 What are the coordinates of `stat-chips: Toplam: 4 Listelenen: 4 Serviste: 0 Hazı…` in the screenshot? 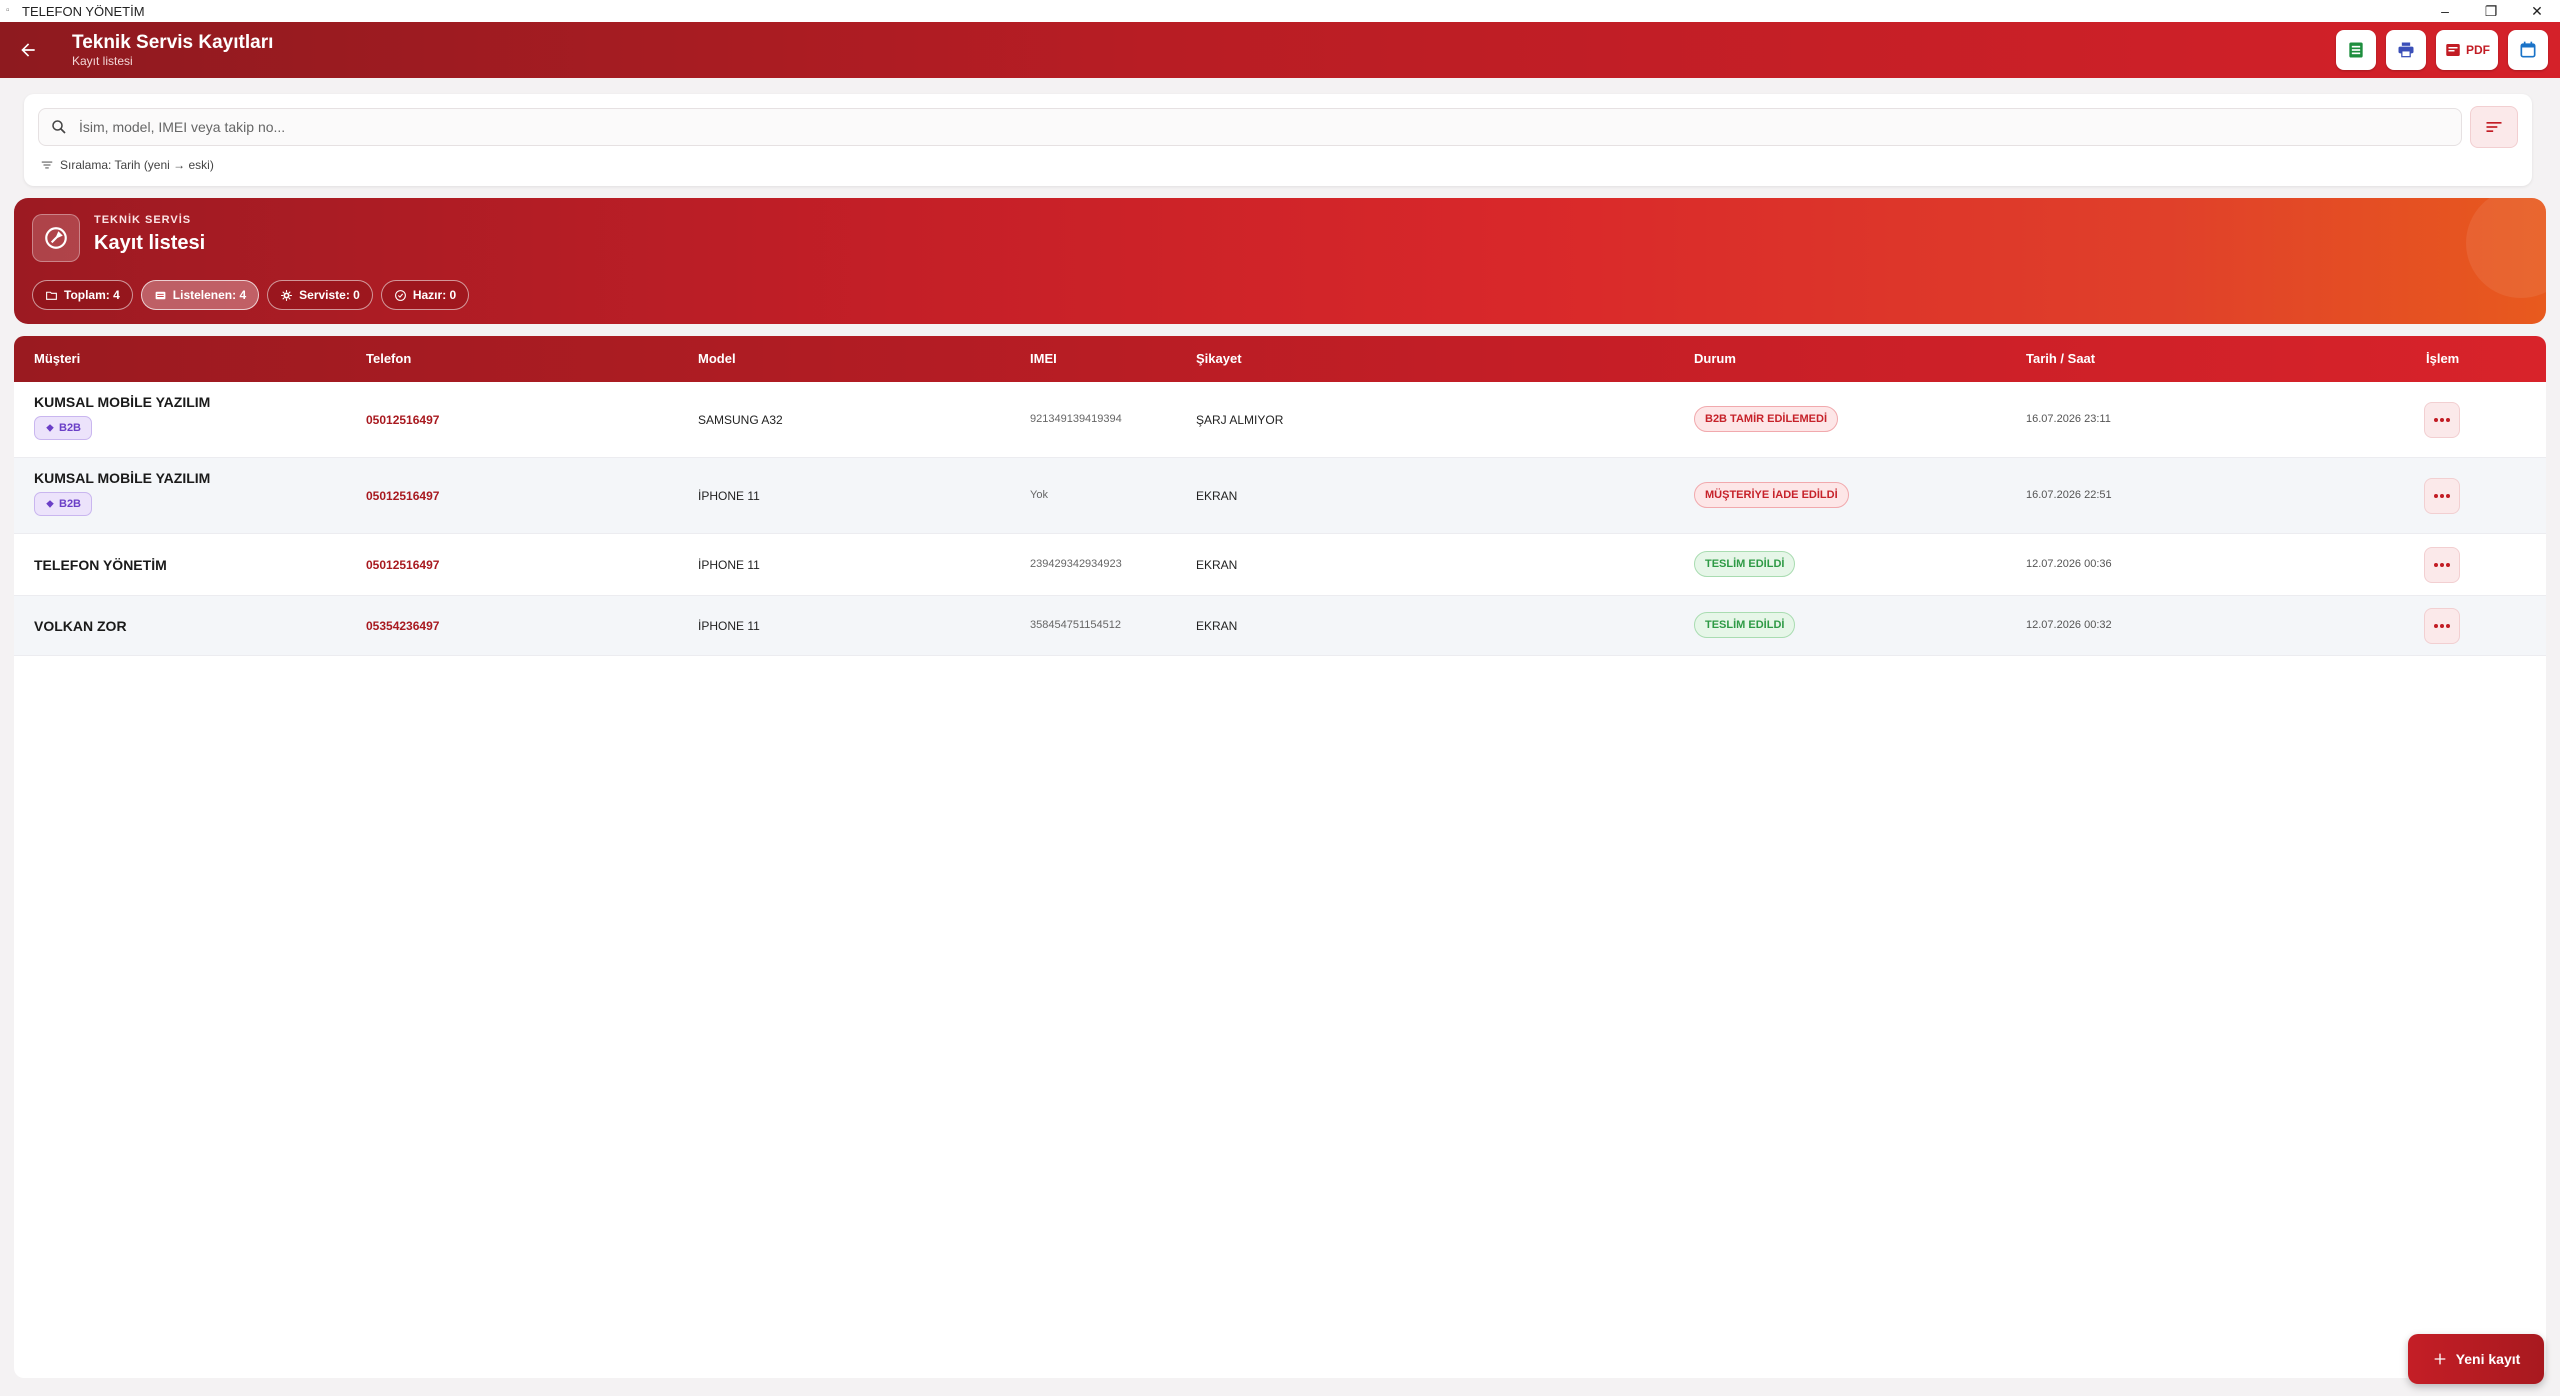 It's located at (251, 295).